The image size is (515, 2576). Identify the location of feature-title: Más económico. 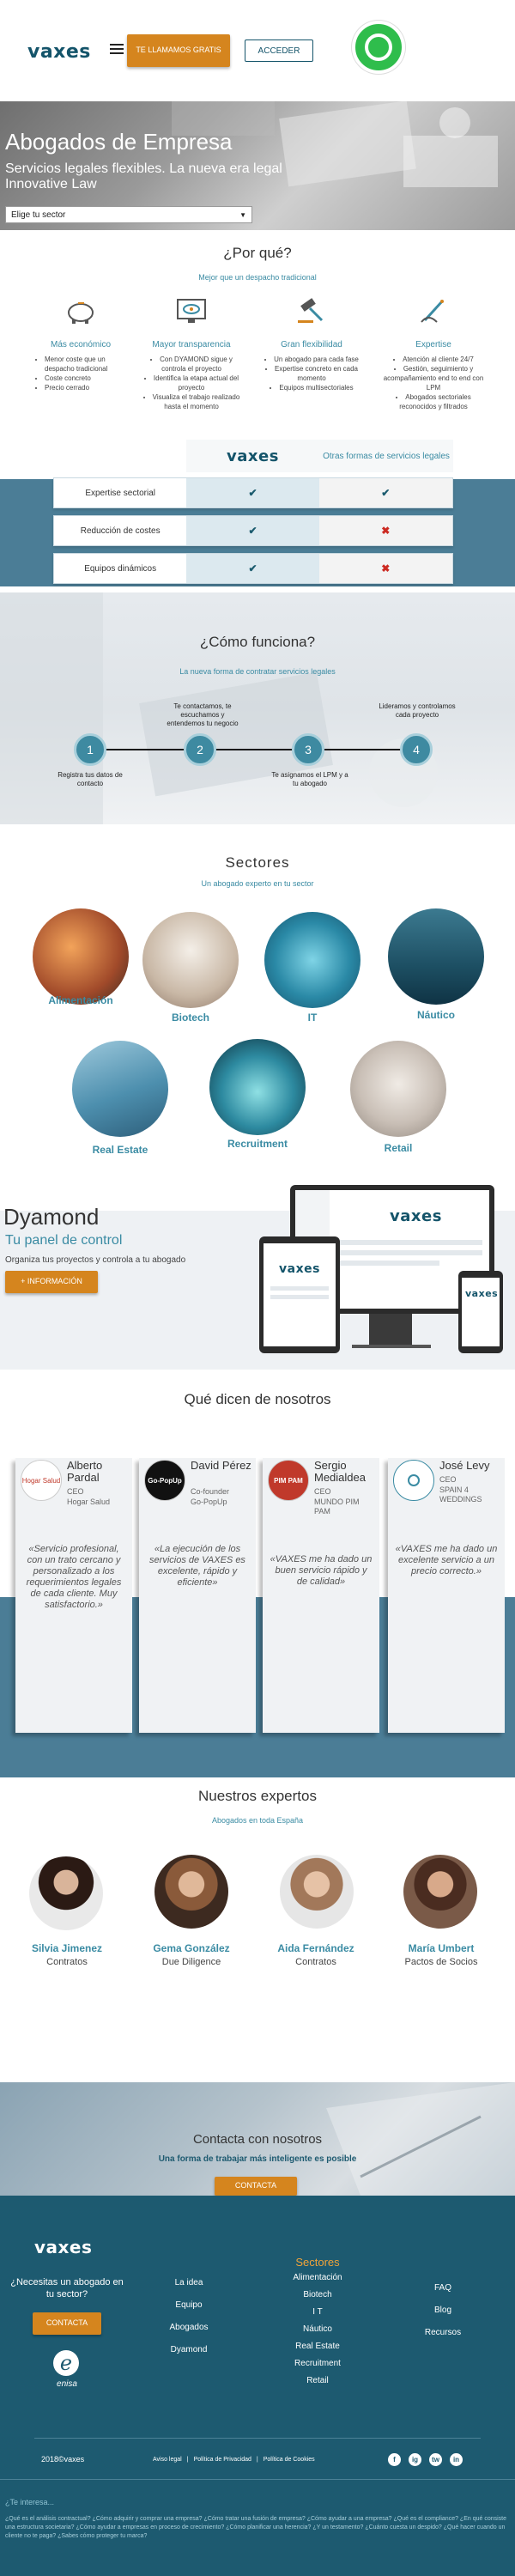
(81, 345).